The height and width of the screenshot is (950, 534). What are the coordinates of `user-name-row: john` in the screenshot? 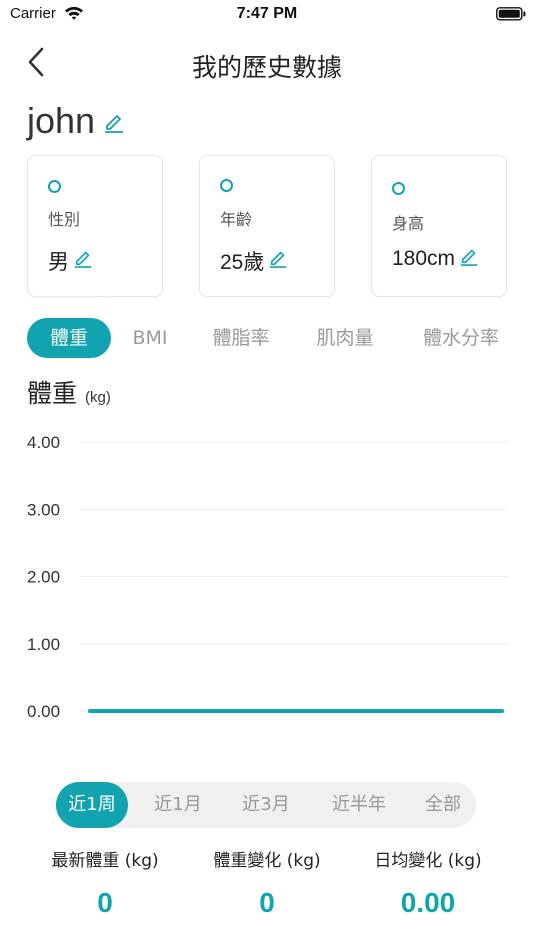 It's located at (76, 121).